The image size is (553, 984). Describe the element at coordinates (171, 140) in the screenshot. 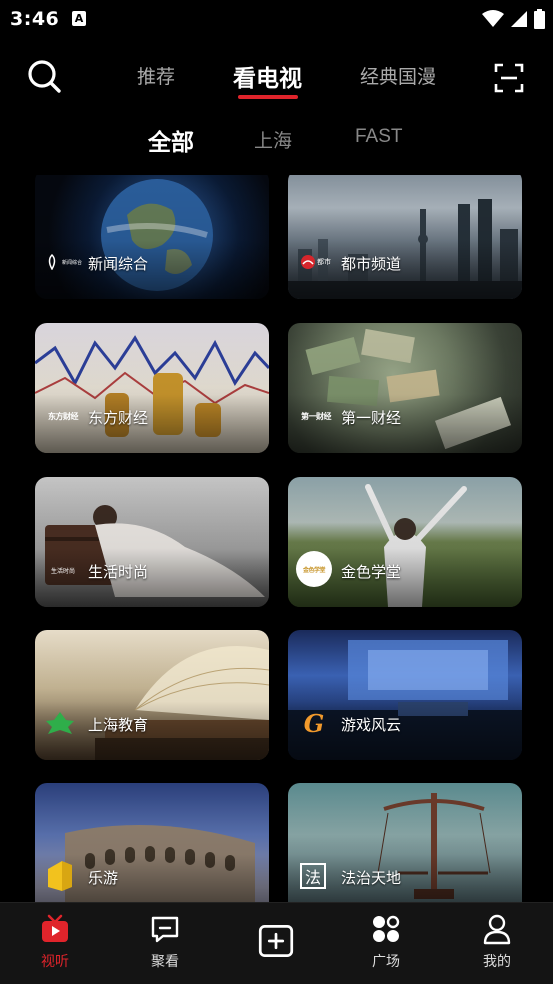

I see `filter-tab-all: 全部` at that location.